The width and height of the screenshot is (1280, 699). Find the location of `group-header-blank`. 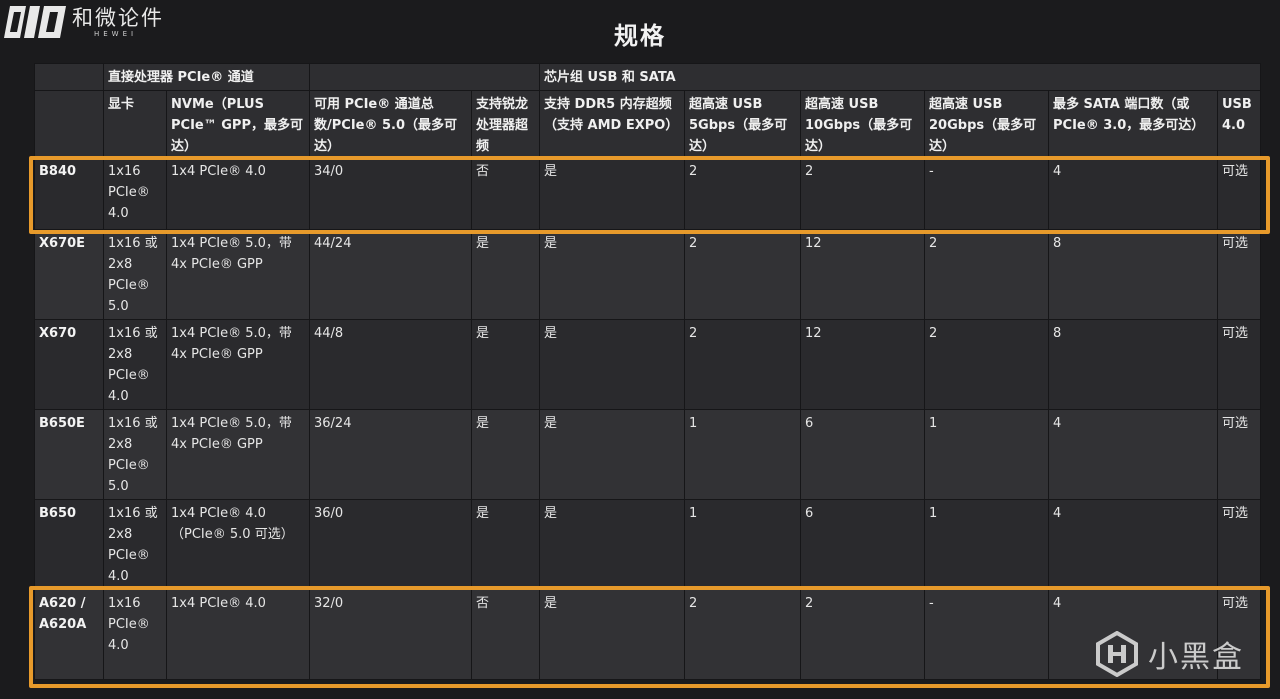

group-header-blank is located at coordinates (424, 77).